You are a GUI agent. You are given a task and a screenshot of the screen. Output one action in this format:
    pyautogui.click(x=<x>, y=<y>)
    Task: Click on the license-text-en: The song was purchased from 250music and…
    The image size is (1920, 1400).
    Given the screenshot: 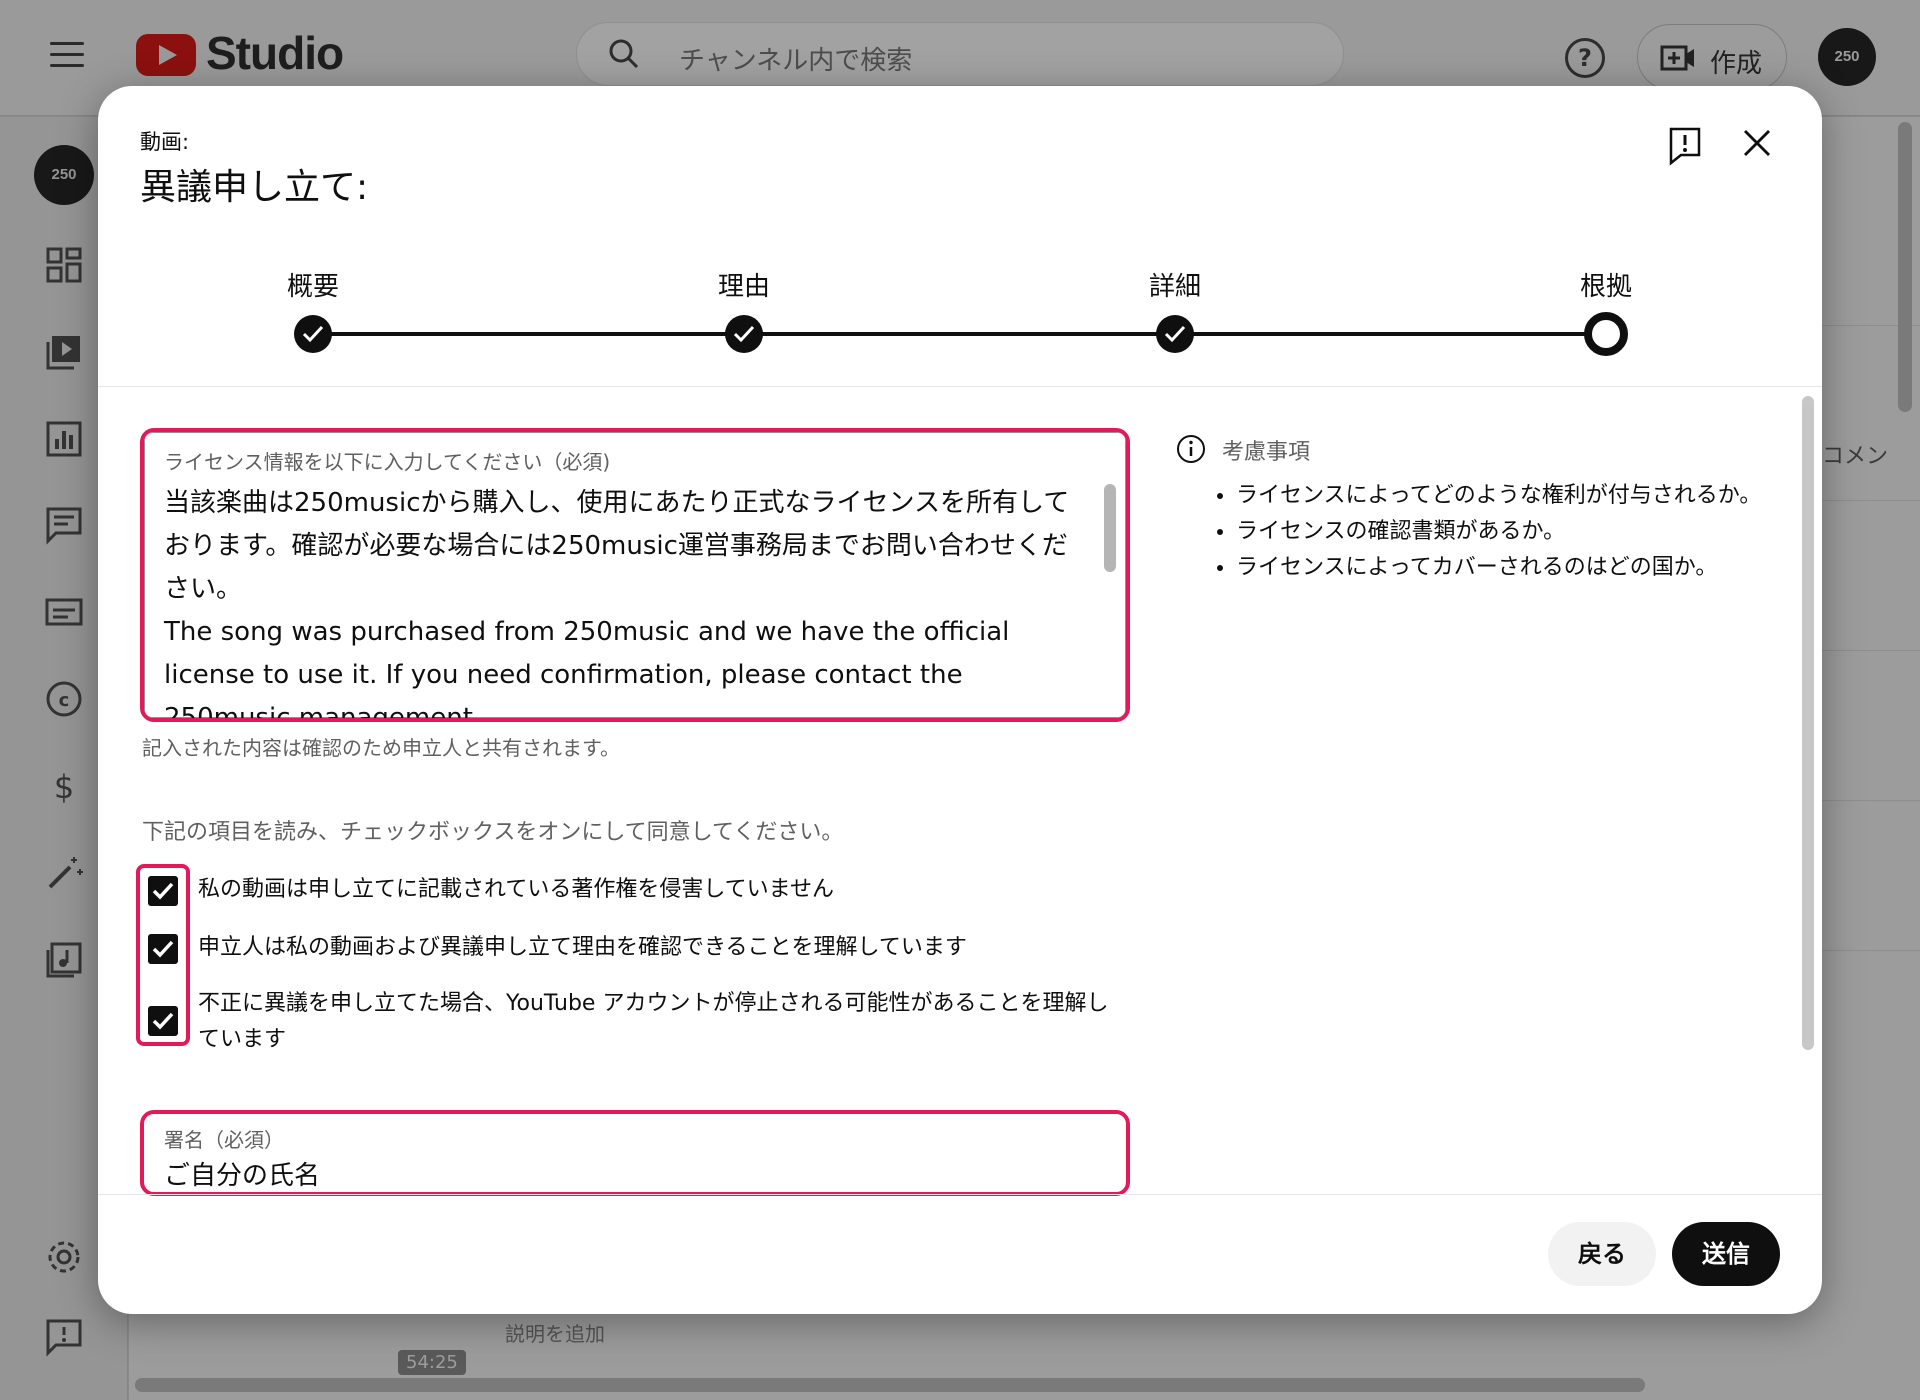 What is the action you would take?
    pyautogui.click(x=587, y=669)
    